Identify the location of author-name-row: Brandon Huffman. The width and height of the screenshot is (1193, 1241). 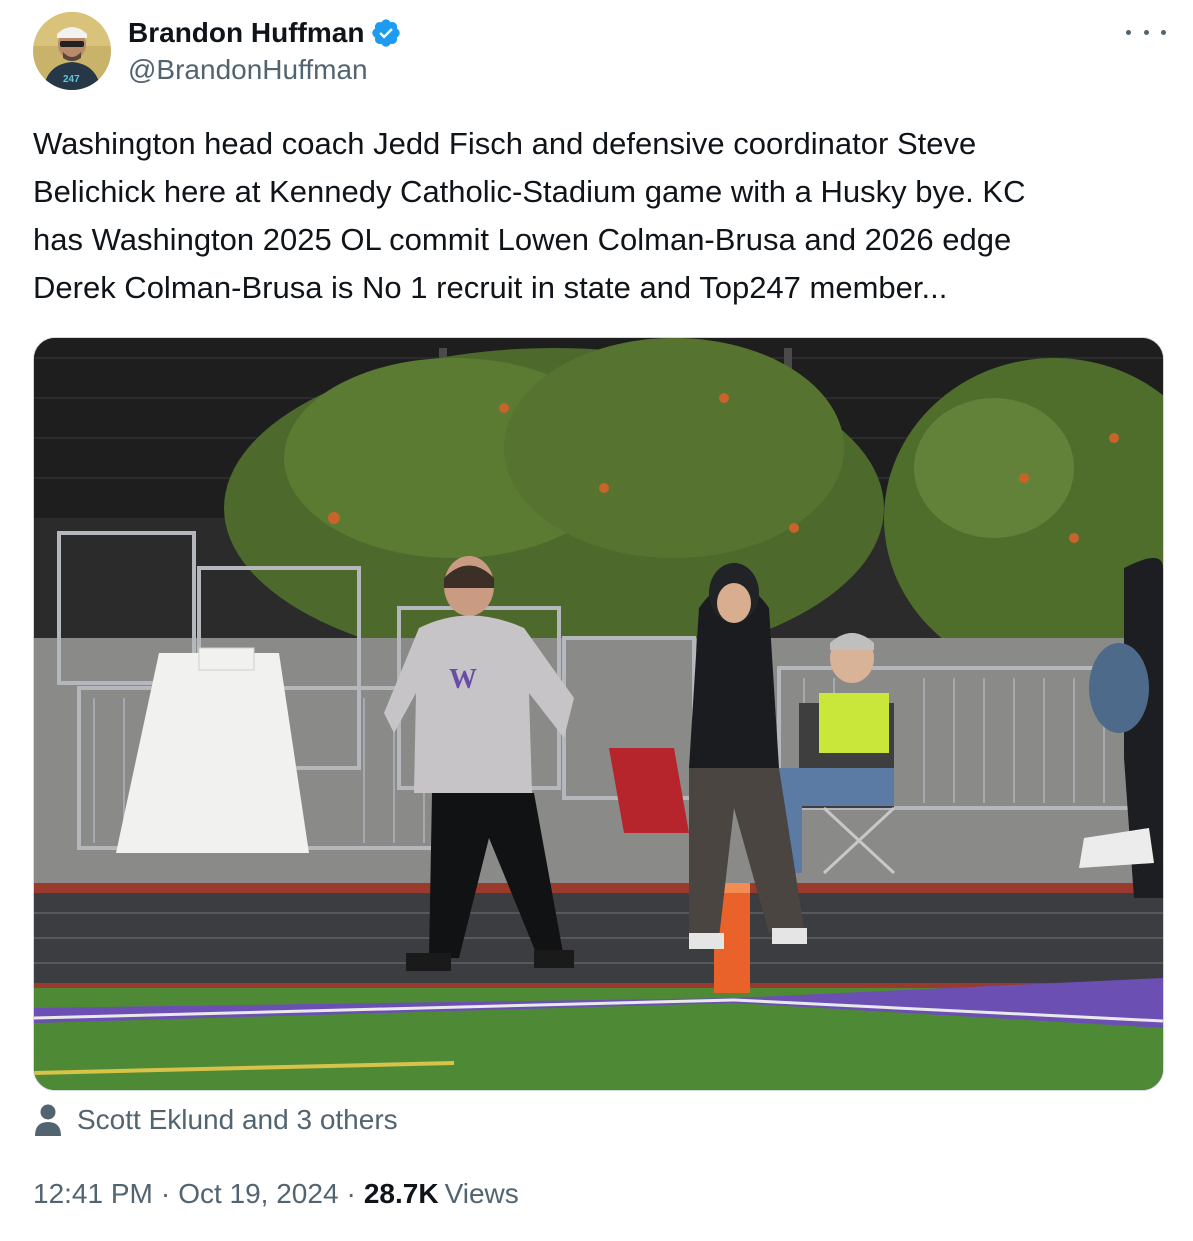
(265, 33).